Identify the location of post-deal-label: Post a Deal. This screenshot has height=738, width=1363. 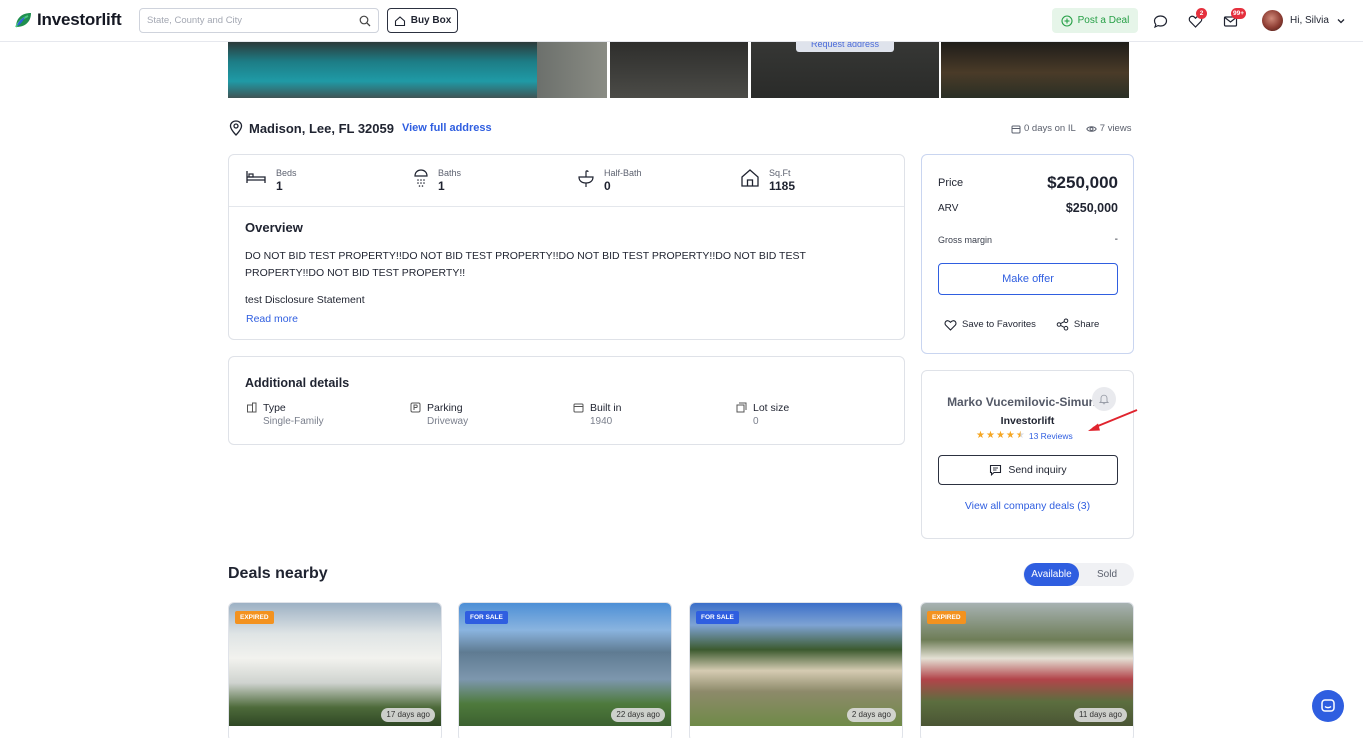
(1103, 20).